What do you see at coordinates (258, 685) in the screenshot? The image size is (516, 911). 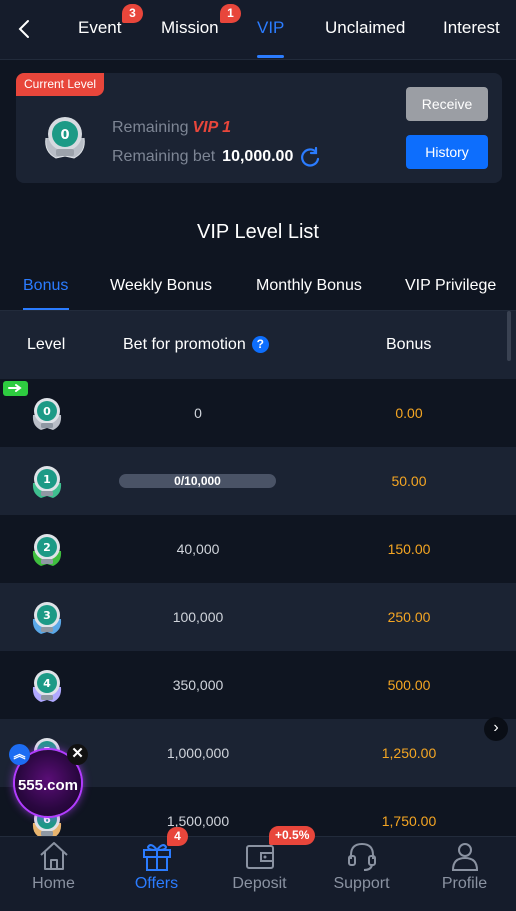 I see `table-row: 4 350,000 500.00` at bounding box center [258, 685].